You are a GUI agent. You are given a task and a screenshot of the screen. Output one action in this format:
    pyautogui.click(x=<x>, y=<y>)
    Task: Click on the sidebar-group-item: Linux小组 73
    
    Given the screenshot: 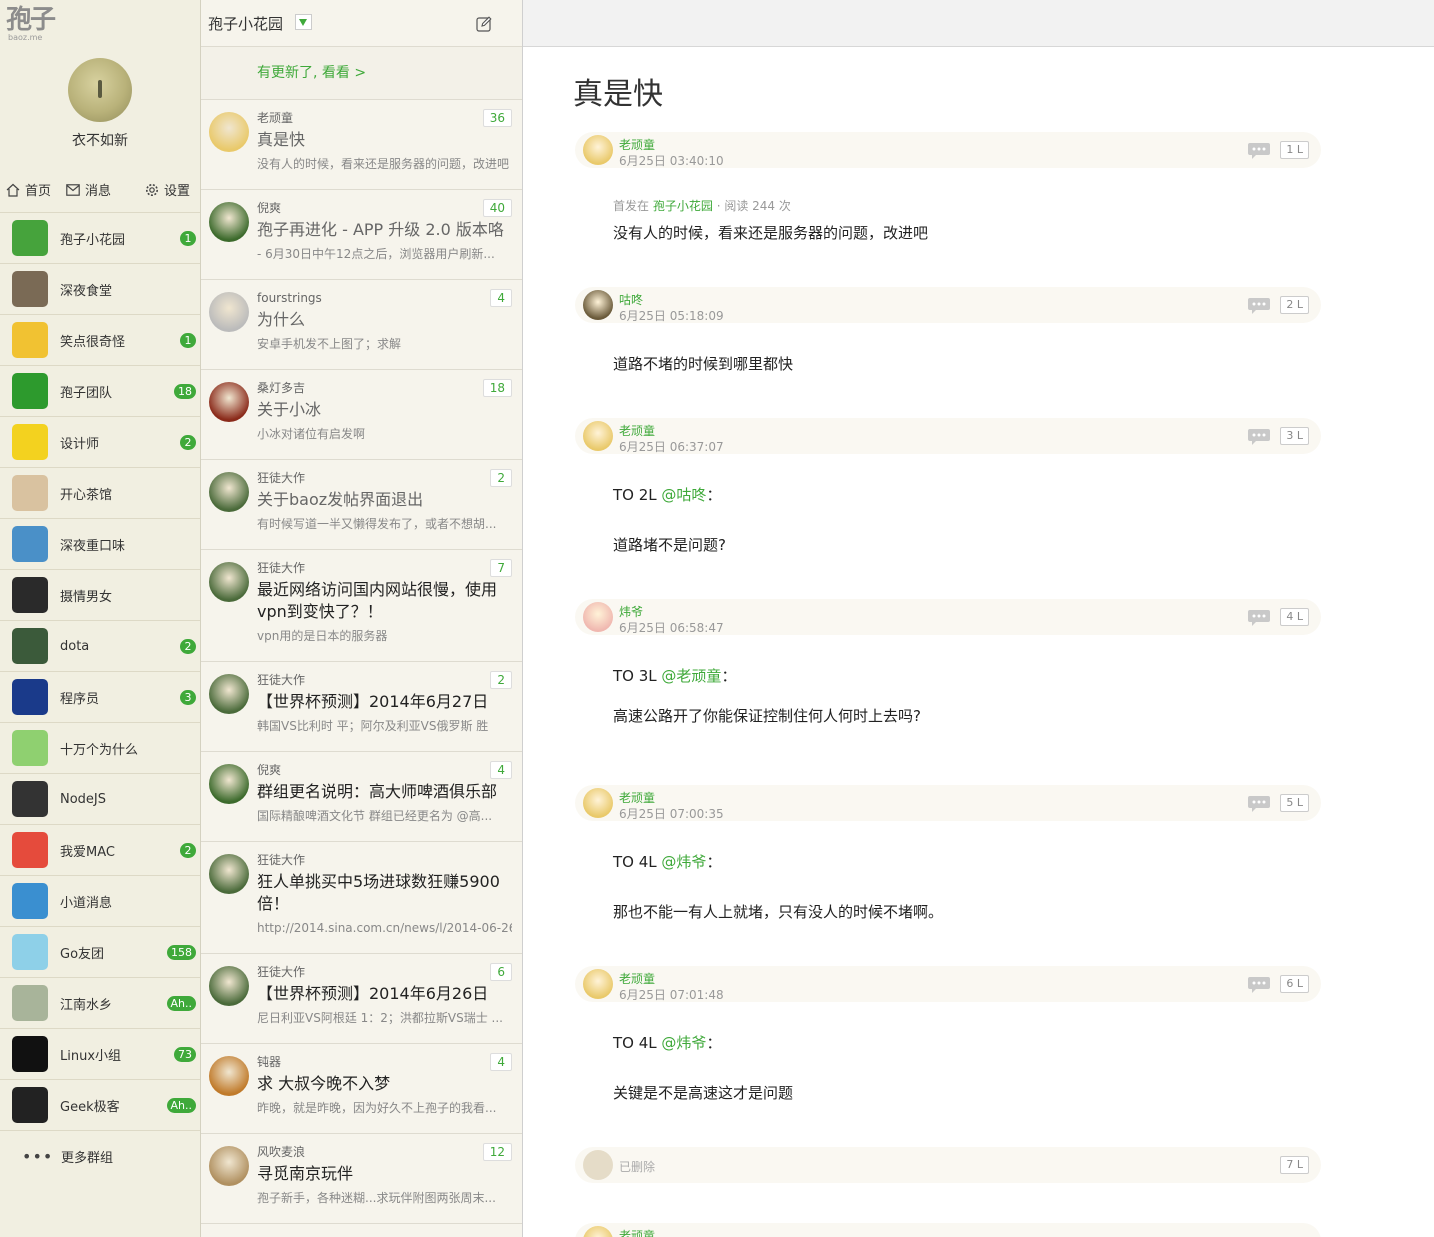 What is the action you would take?
    pyautogui.click(x=100, y=1054)
    